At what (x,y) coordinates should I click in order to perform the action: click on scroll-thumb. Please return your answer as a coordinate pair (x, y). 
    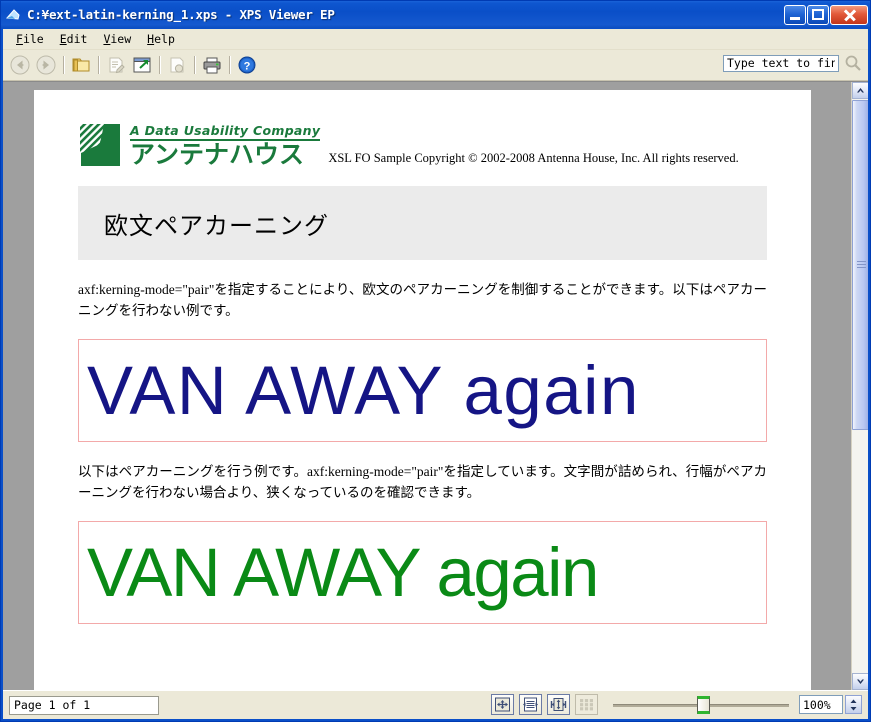
    Looking at the image, I should click on (860, 265).